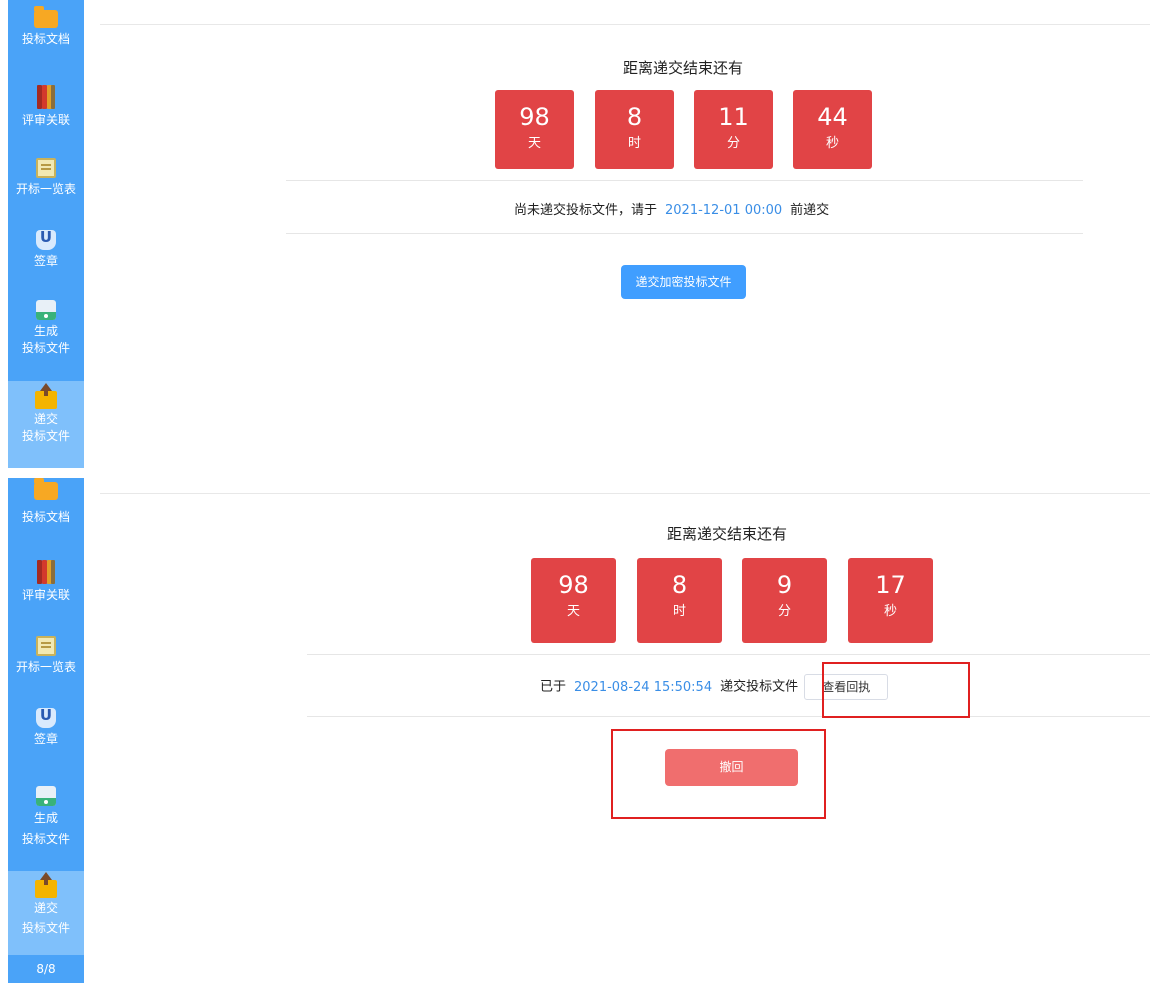 The image size is (1150, 983). Describe the element at coordinates (890, 600) in the screenshot. I see `countdown-seconds: 17 秒` at that location.